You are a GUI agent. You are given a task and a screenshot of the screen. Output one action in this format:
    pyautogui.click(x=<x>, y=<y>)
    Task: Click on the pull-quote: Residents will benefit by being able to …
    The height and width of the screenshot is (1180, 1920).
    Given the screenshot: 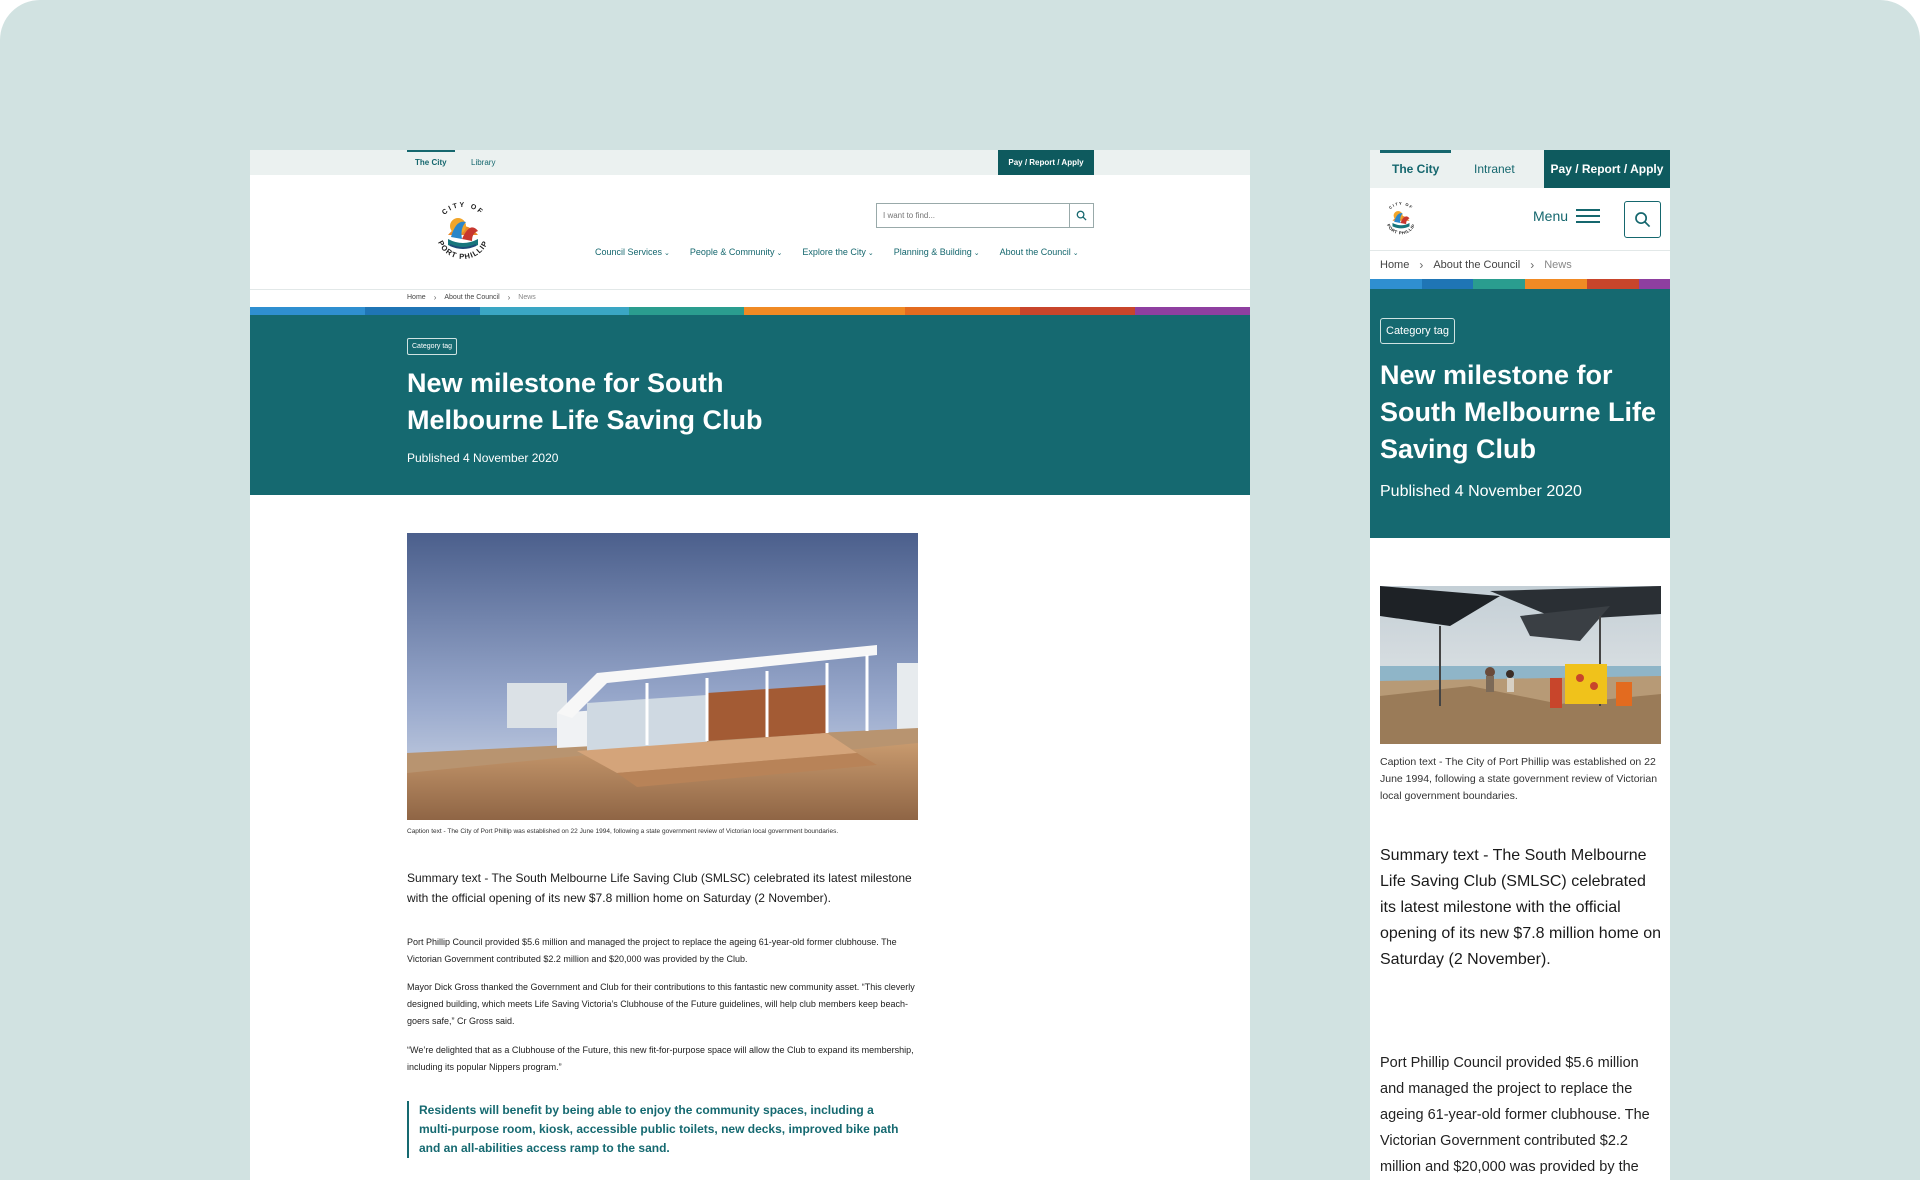 What is the action you would take?
    pyautogui.click(x=657, y=1129)
    